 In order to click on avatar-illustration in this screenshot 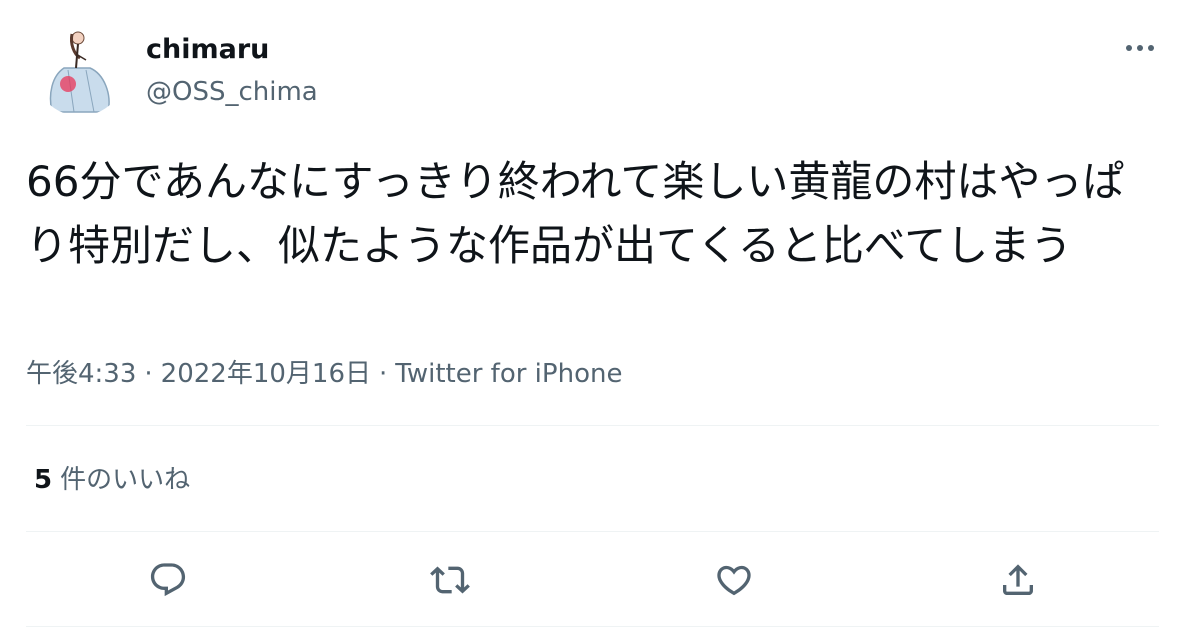, I will do `click(80, 70)`.